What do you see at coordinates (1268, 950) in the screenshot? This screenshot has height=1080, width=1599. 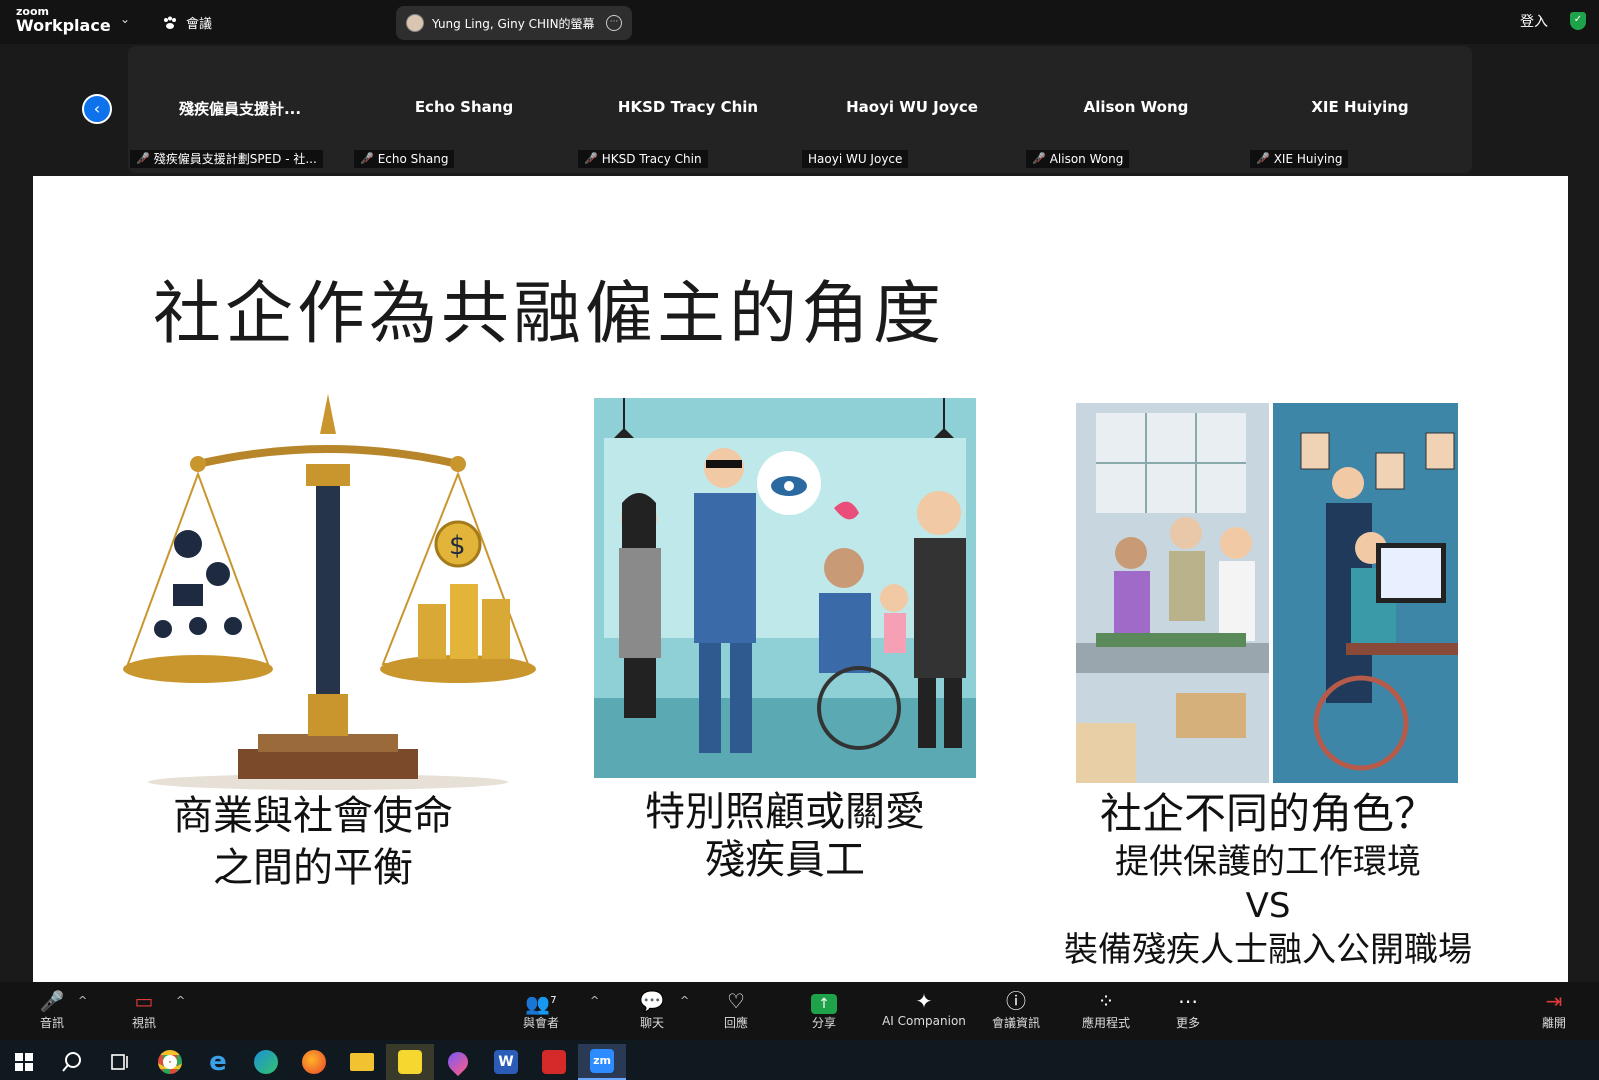 I see `caption-3-line-4: 裝備殘疾人士融入公開職場` at bounding box center [1268, 950].